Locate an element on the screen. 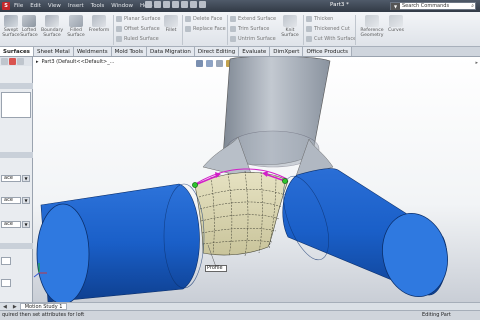 The height and width of the screenshot is (320, 480). freeform-button: Freeform is located at coordinates (99, 24).